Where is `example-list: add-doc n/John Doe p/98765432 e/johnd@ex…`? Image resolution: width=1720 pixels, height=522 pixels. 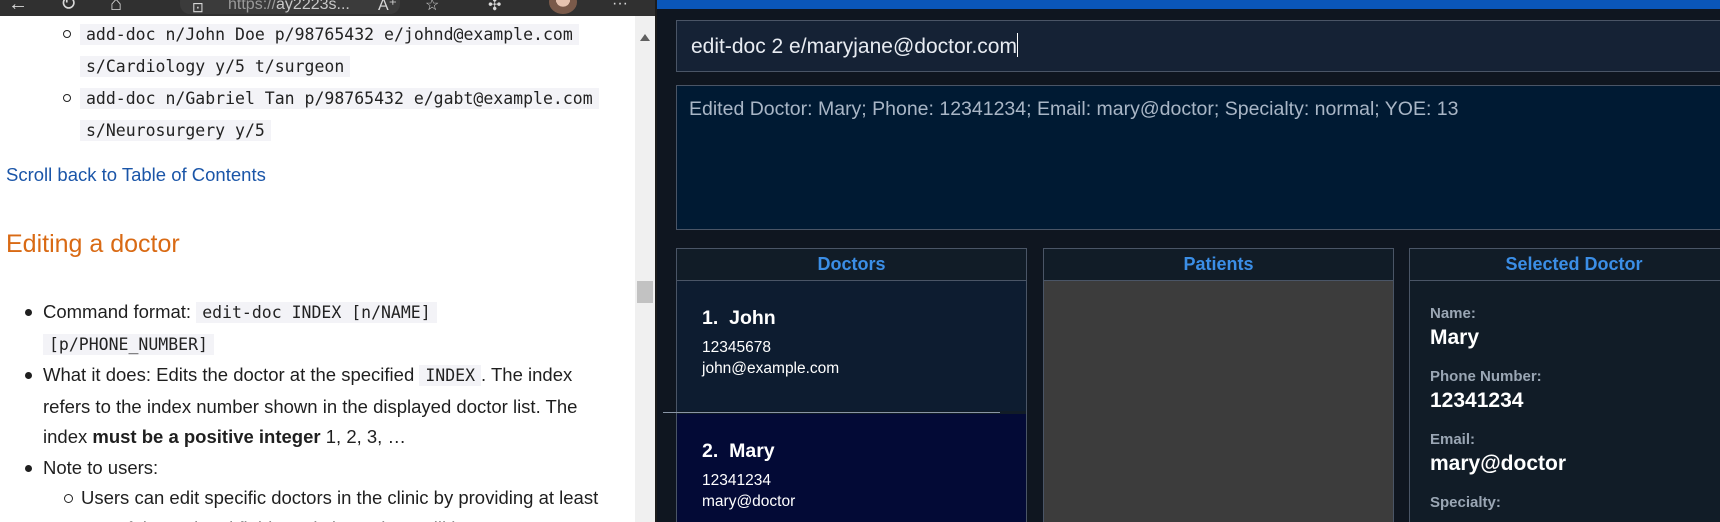
example-list: add-doc n/John Doe p/98765432 e/johnd@ex… is located at coordinates (344, 83).